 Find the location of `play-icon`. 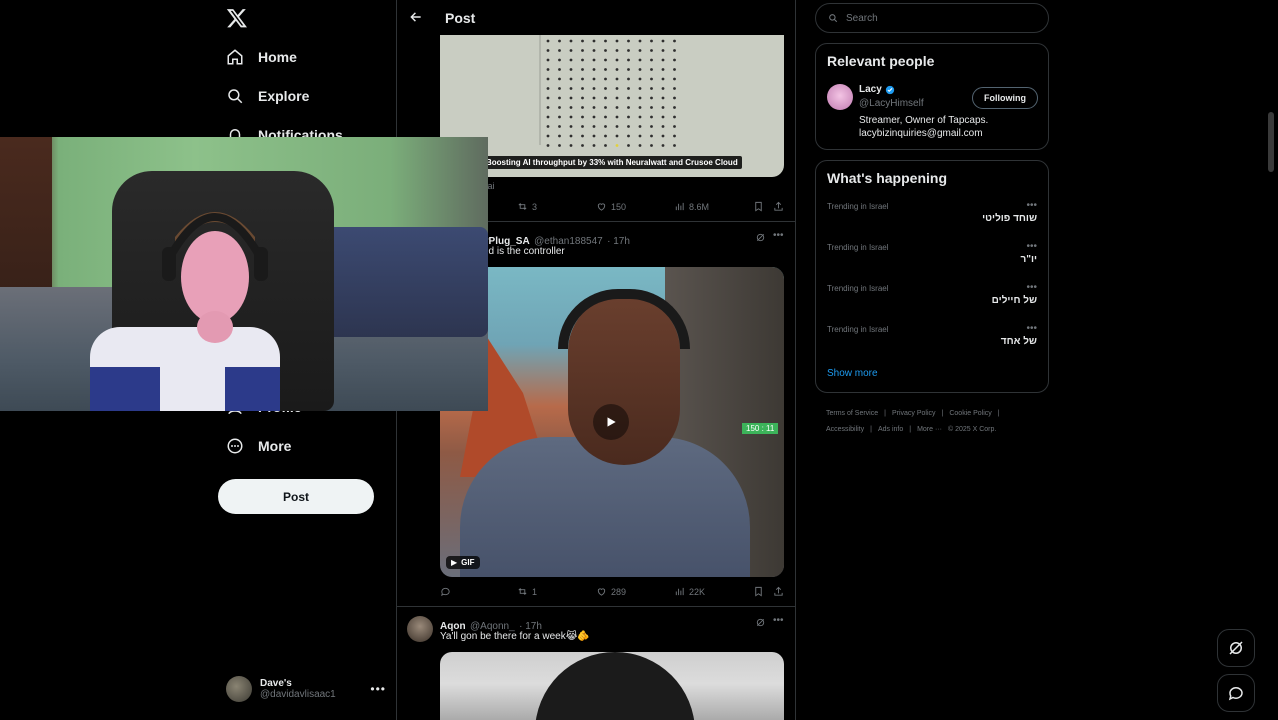

play-icon is located at coordinates (611, 422).